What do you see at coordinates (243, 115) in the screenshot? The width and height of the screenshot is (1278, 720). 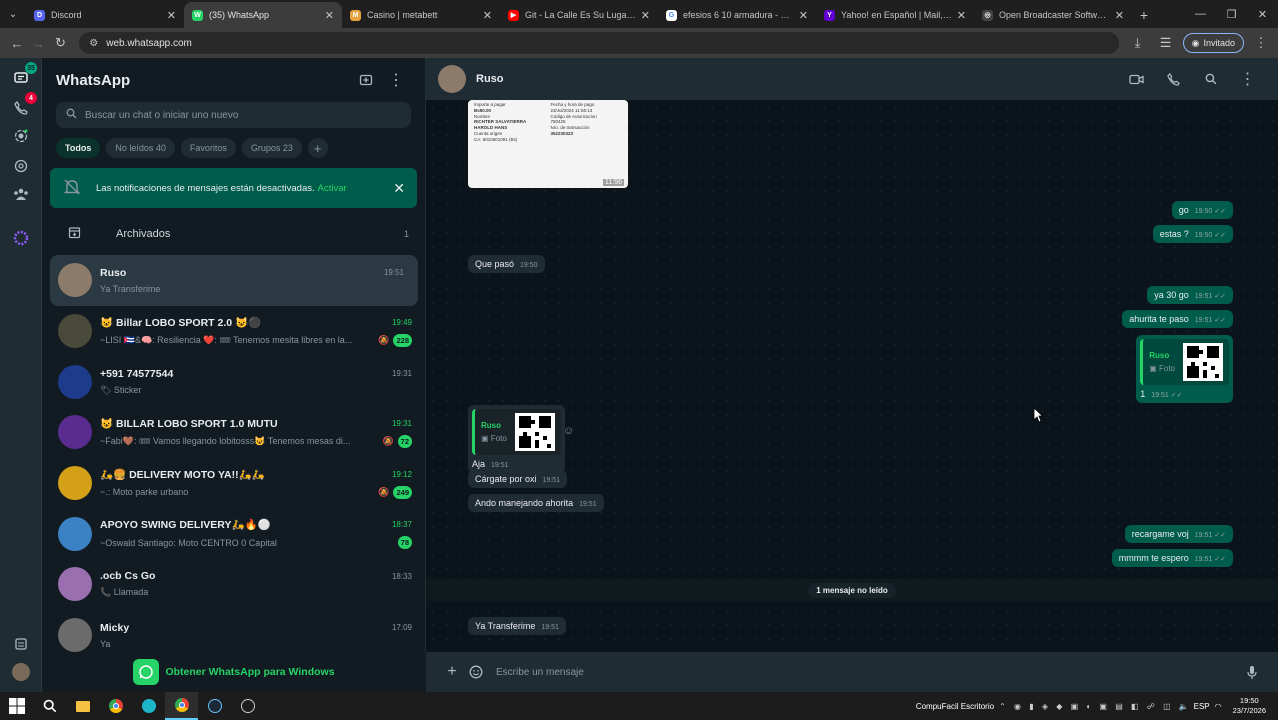 I see `search-input` at bounding box center [243, 115].